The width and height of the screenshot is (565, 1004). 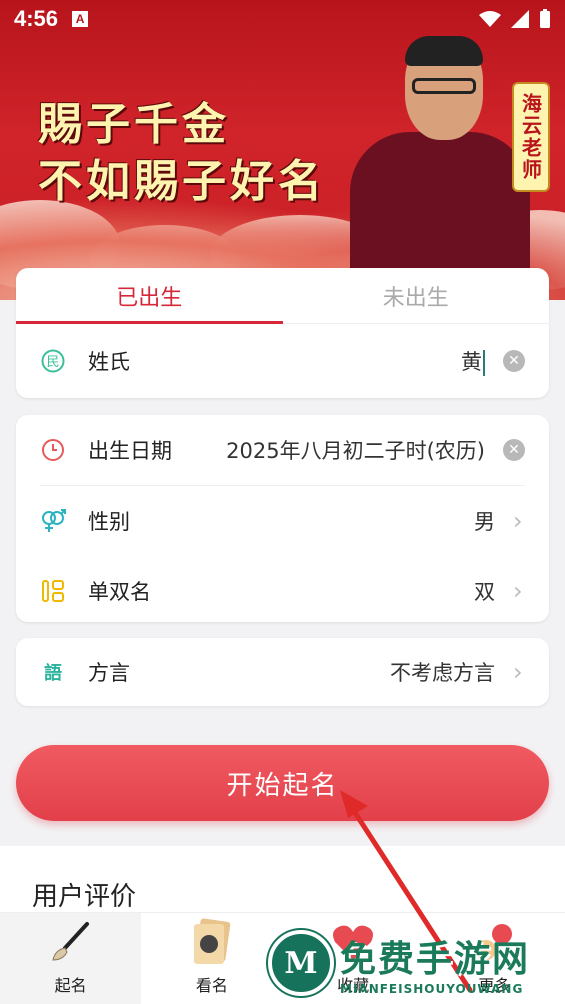 What do you see at coordinates (109, 522) in the screenshot?
I see `gender-label: 性别` at bounding box center [109, 522].